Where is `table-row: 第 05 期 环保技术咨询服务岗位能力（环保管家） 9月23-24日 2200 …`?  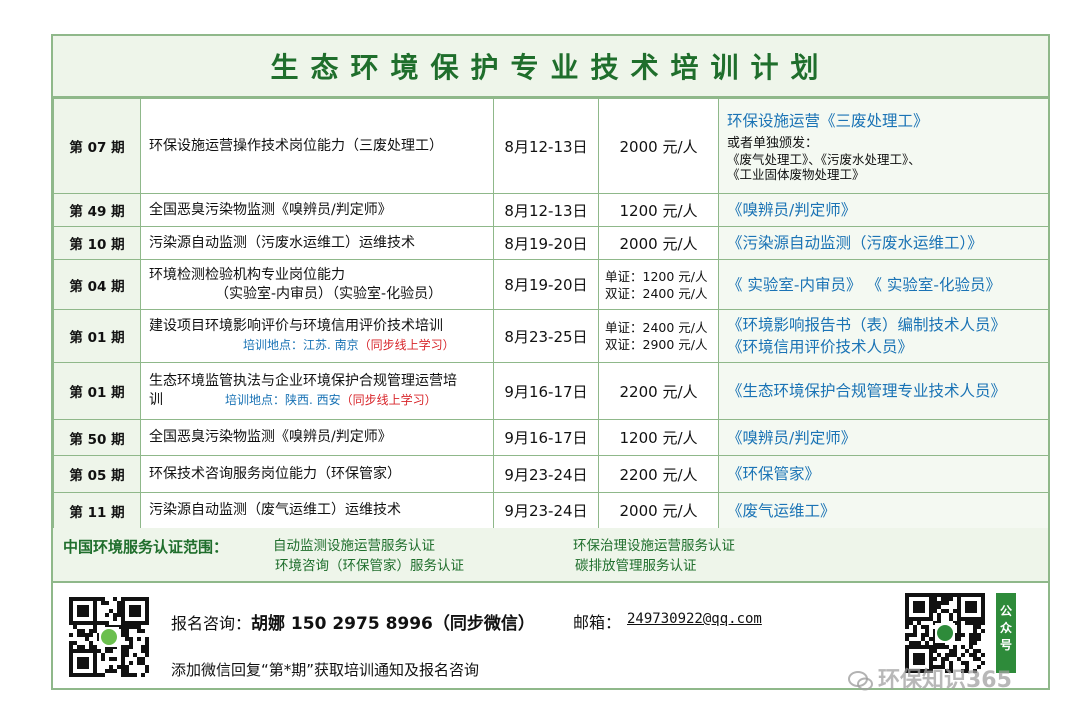
table-row: 第 05 期 环保技术咨询服务岗位能力（环保管家） 9月23-24日 2200 … is located at coordinates (551, 474).